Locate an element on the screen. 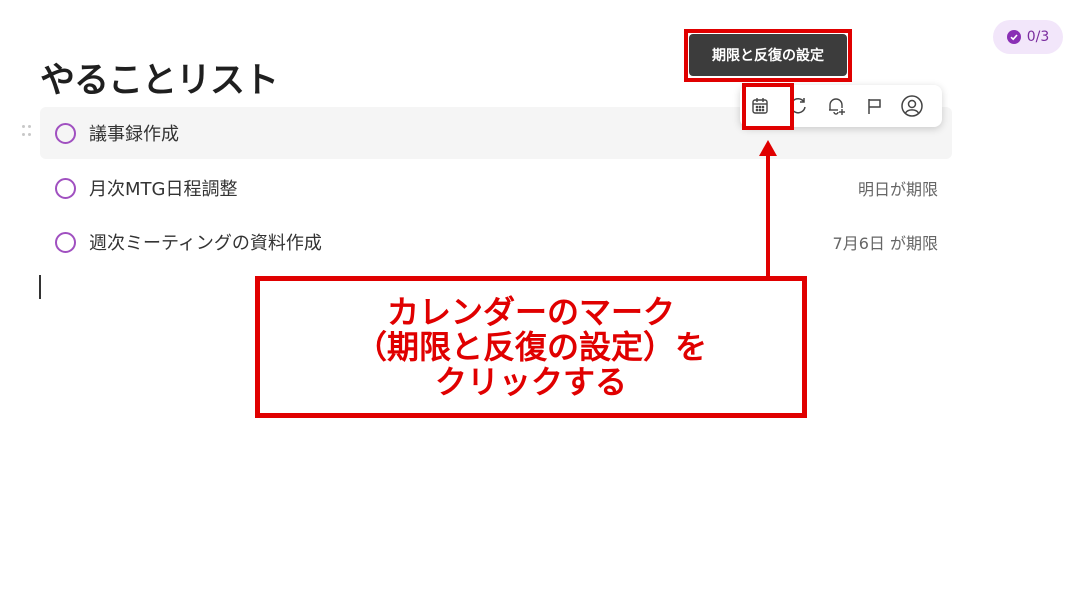  drag-handle-icon is located at coordinates (28, 131).